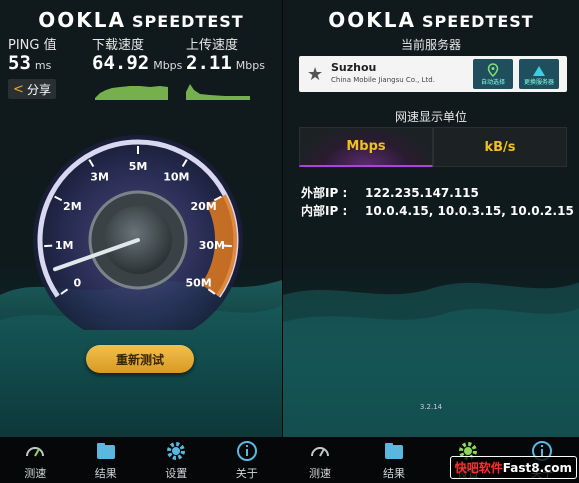 This screenshot has height=483, width=579. Describe the element at coordinates (537, 468) in the screenshot. I see `watermark-en: Fast8.com` at that location.